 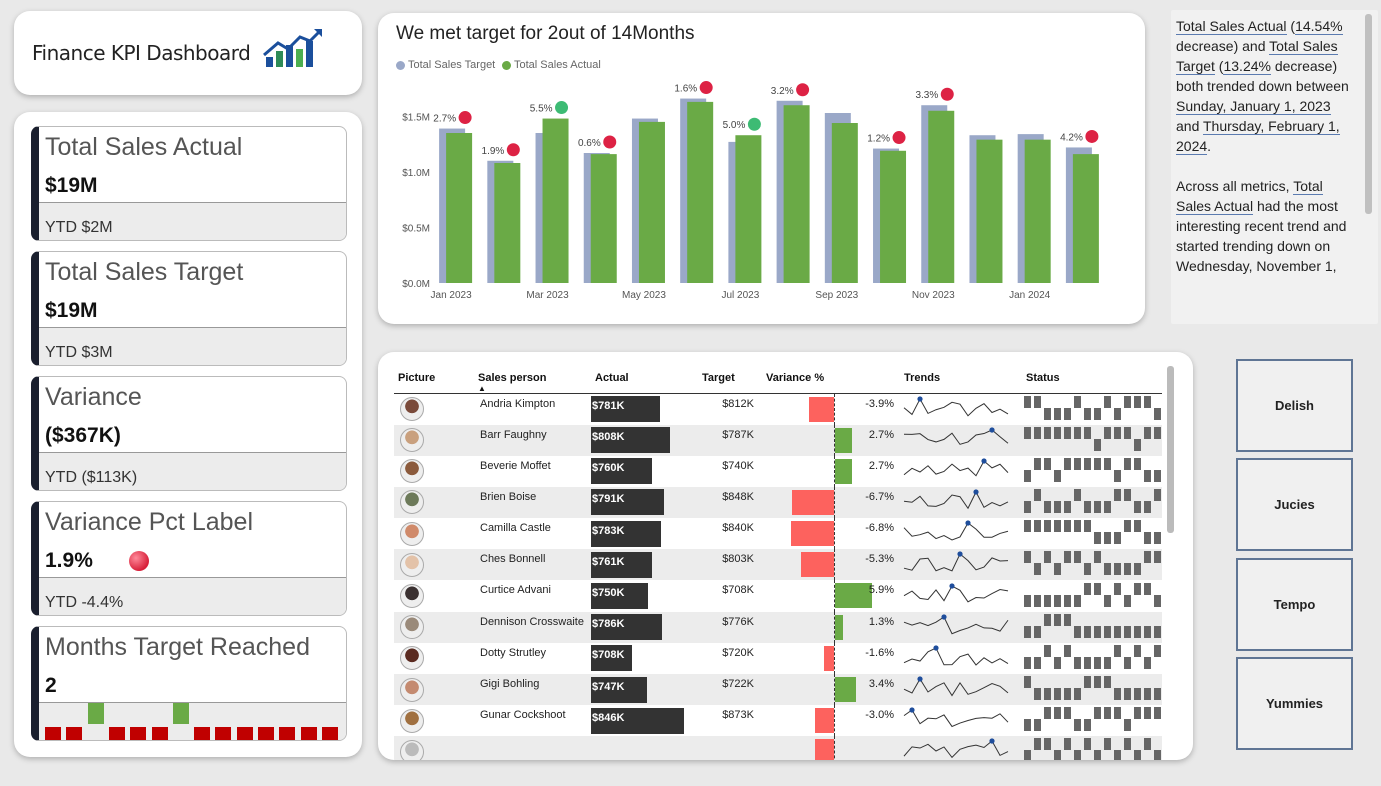 What do you see at coordinates (202, 733) in the screenshot?
I see `month-miss-marker` at bounding box center [202, 733].